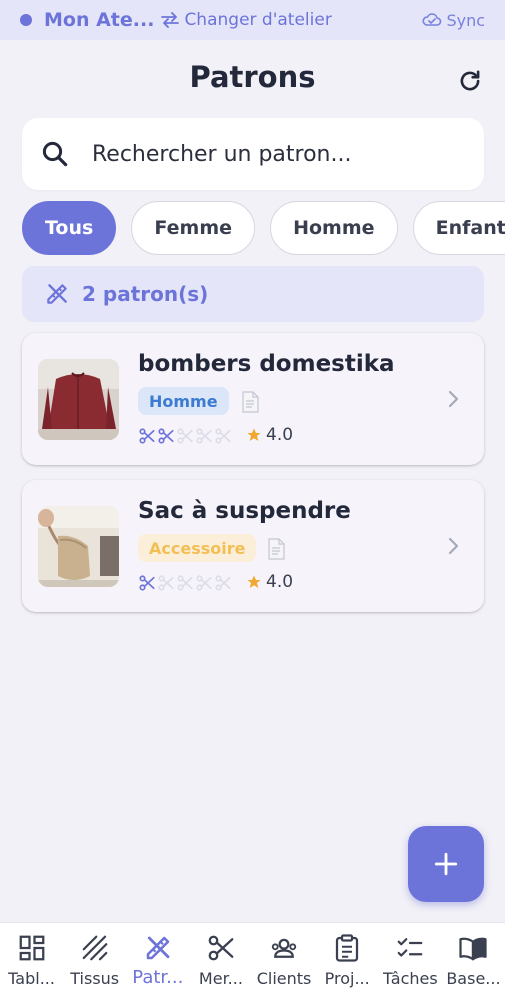 Image resolution: width=505 pixels, height=1000 pixels. What do you see at coordinates (95, 978) in the screenshot?
I see `nav-label: Tissus` at bounding box center [95, 978].